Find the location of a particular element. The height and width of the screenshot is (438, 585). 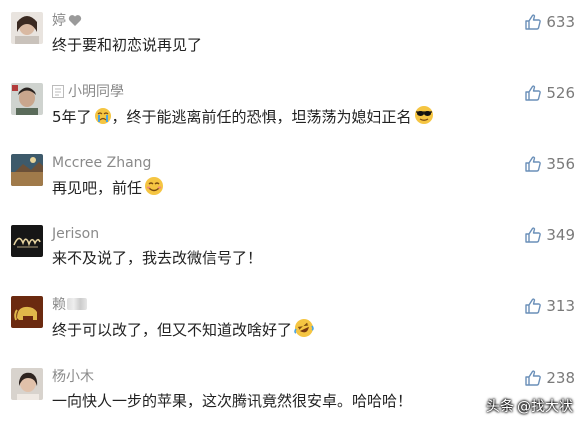

laugh-cry-emoji is located at coordinates (304, 328).